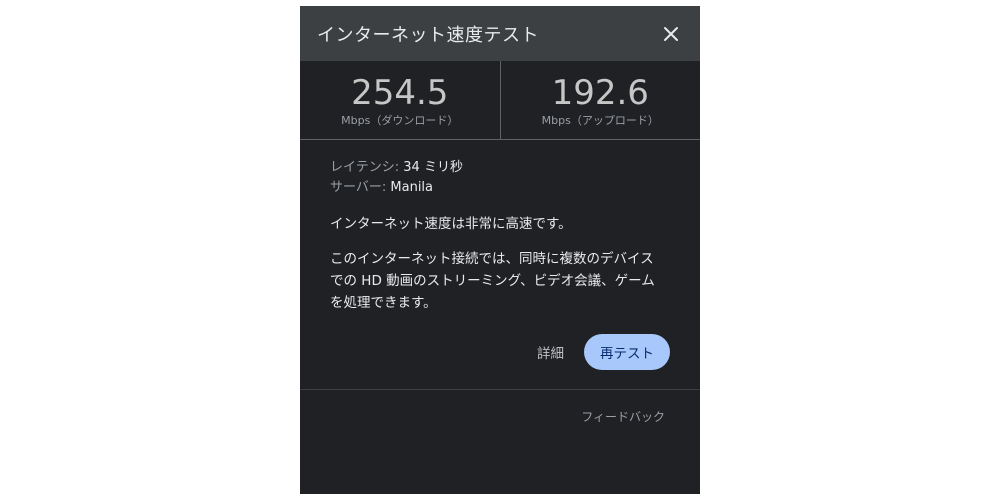  I want to click on description-line: を処理できます。, so click(383, 303).